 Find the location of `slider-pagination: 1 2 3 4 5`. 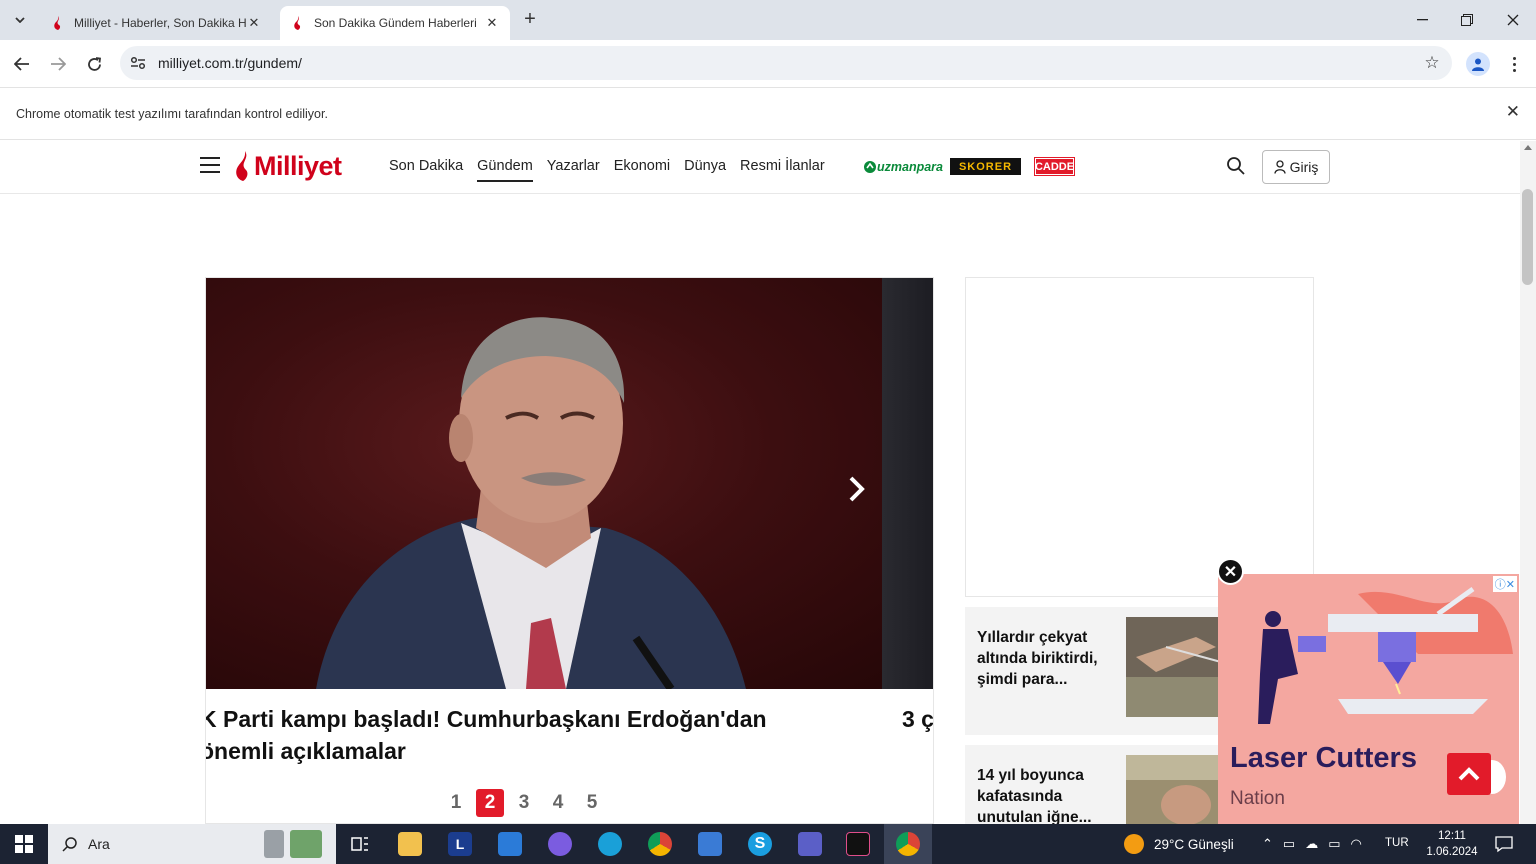

slider-pagination: 1 2 3 4 5 is located at coordinates (524, 803).